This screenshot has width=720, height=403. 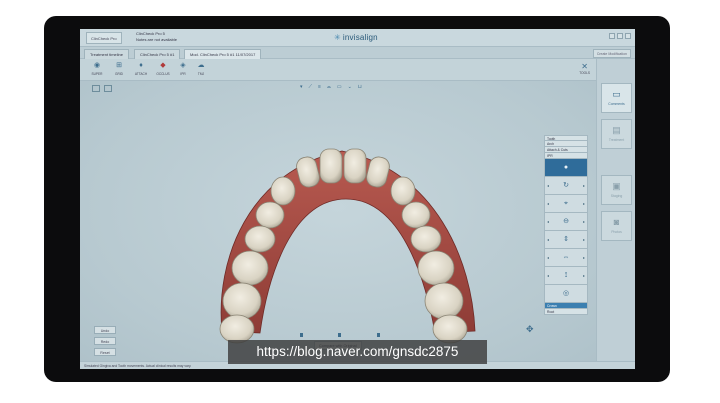 I want to click on tooth-premolar2-right, so click(x=426, y=239).